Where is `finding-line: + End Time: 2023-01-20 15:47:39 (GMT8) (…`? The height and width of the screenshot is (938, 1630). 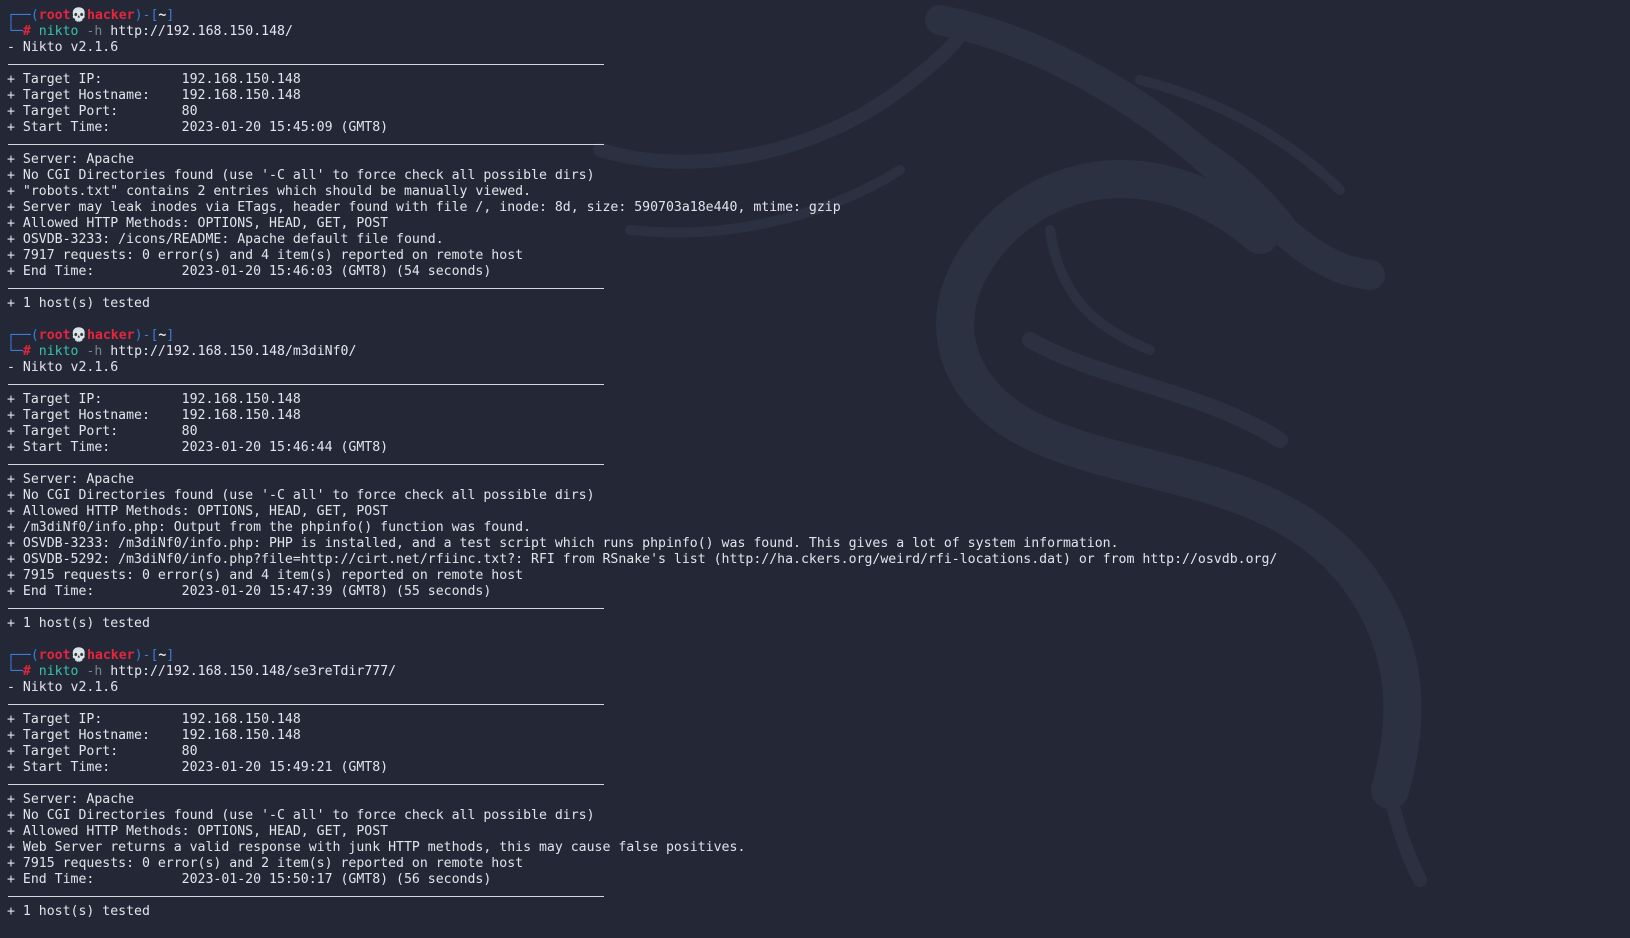 finding-line: + End Time: 2023-01-20 15:47:39 (GMT8) (… is located at coordinates (249, 591).